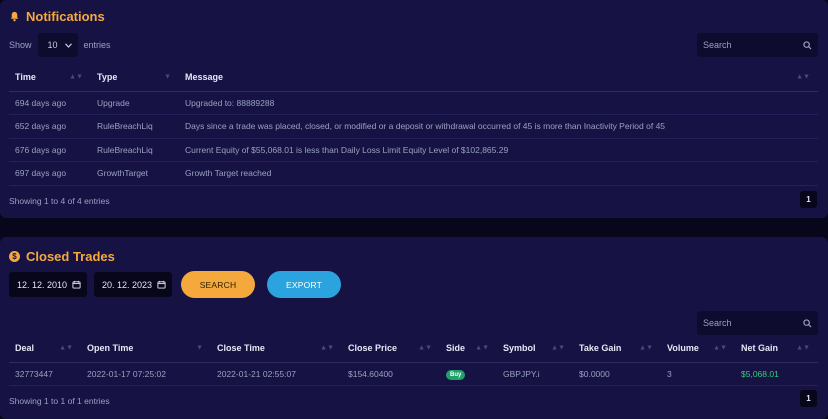  What do you see at coordinates (59, 201) in the screenshot?
I see `notifications-table-info: Showing 1 to 4 of 4 entries` at bounding box center [59, 201].